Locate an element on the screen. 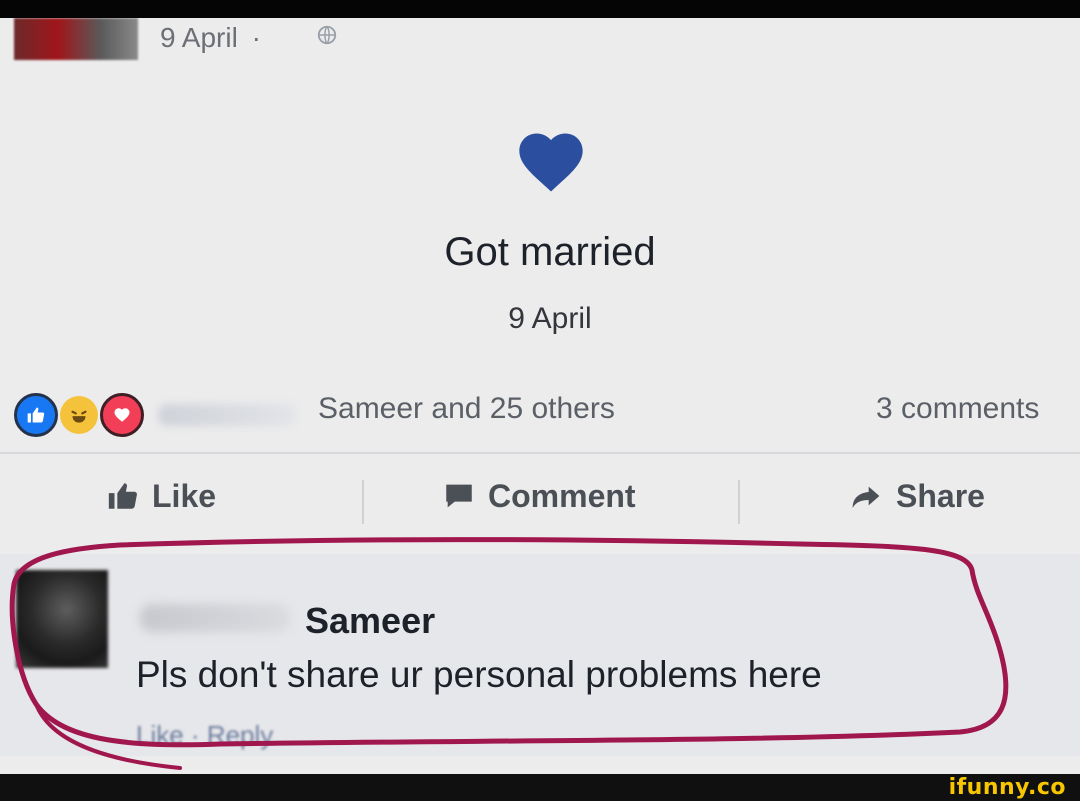 This screenshot has width=1080, height=801. comment-author: Sameer is located at coordinates (370, 621).